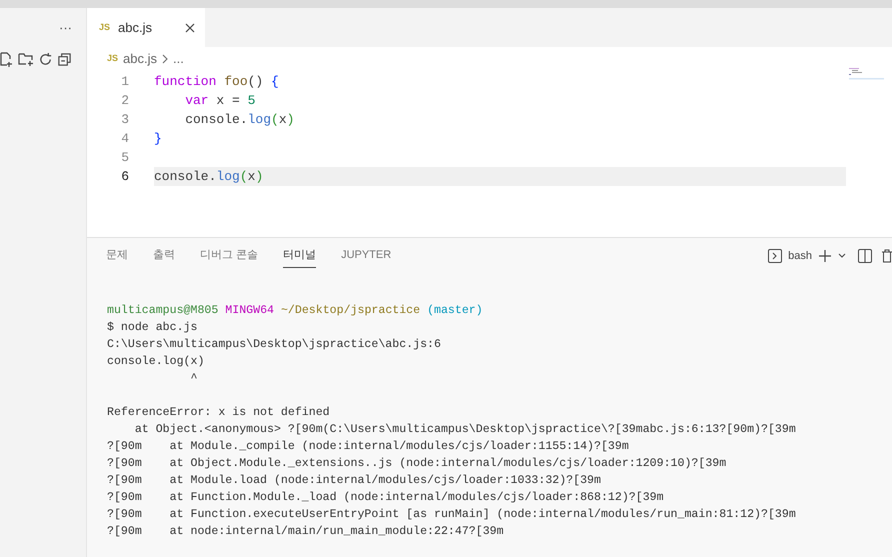  Describe the element at coordinates (217, 82) in the screenshot. I see `code-line: function foo() {` at that location.